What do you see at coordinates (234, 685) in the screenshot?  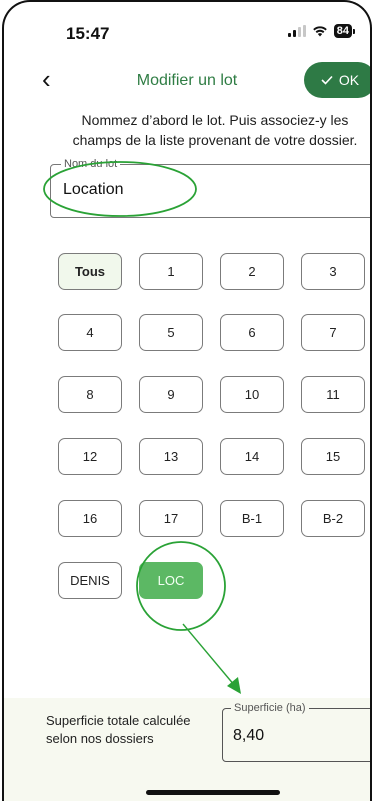 I see `annotation-arrow-head` at bounding box center [234, 685].